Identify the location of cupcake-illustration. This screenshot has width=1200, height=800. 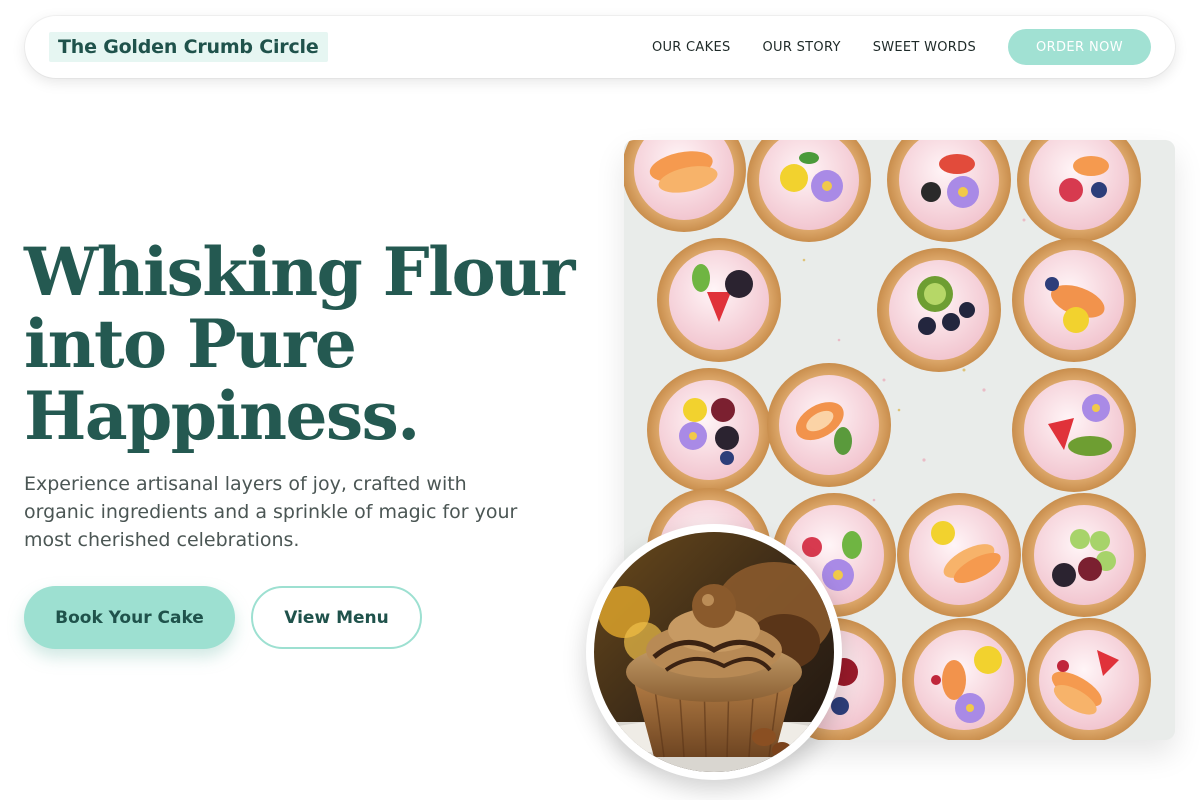
(714, 652).